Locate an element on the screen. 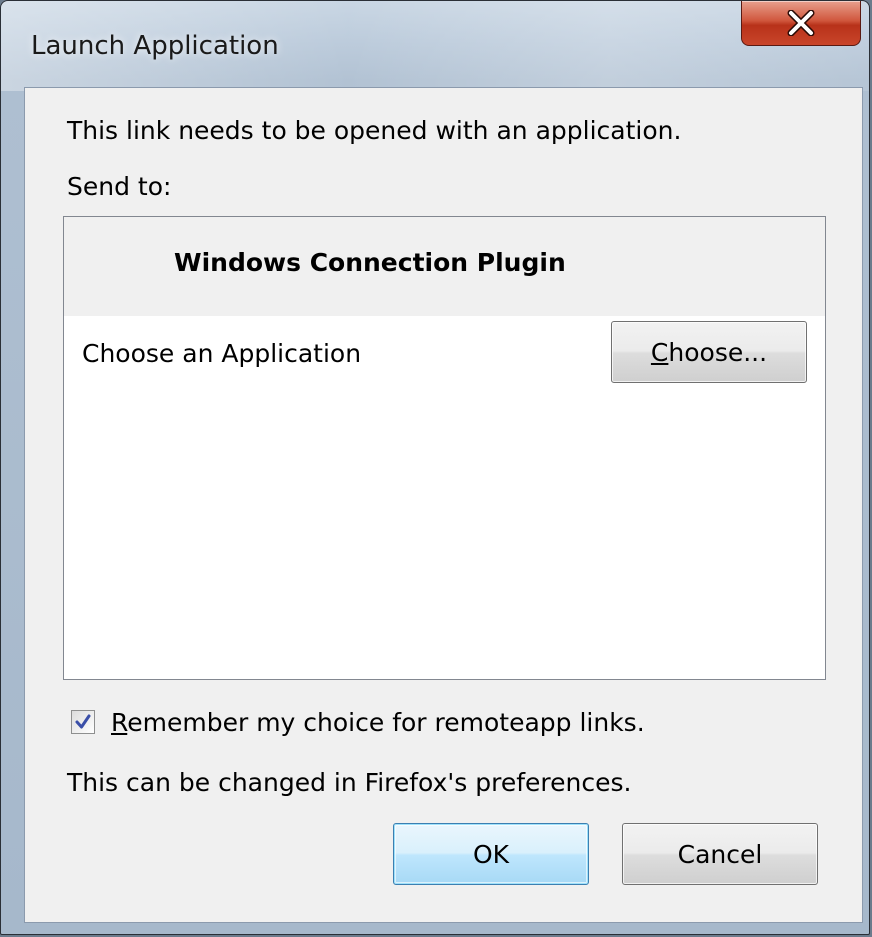  window-title: Launch Application is located at coordinates (155, 46).